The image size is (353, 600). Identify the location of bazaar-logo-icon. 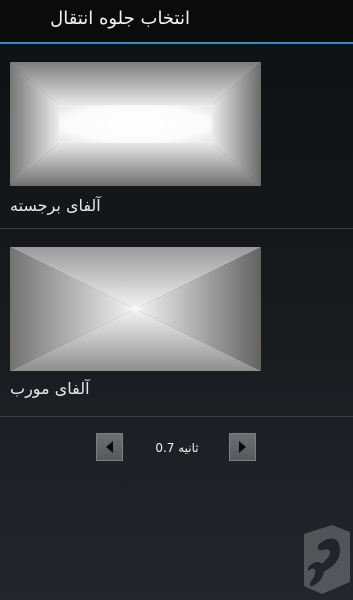
(327, 559).